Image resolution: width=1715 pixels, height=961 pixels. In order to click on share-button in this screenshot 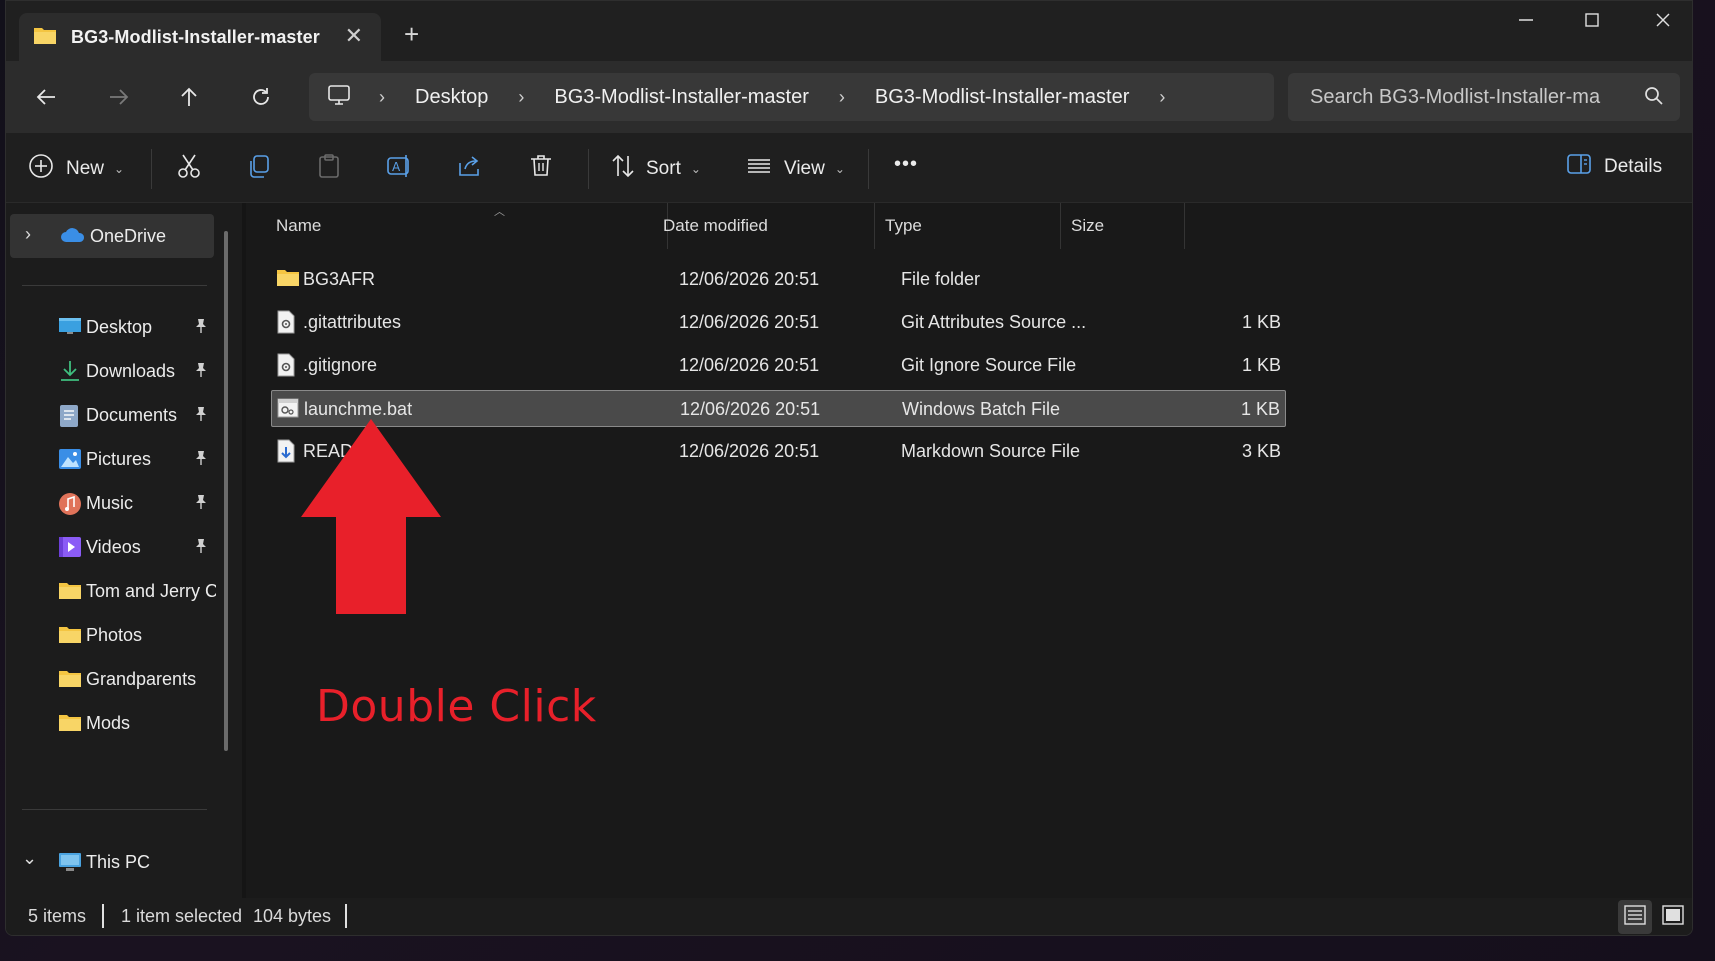, I will do `click(469, 169)`.